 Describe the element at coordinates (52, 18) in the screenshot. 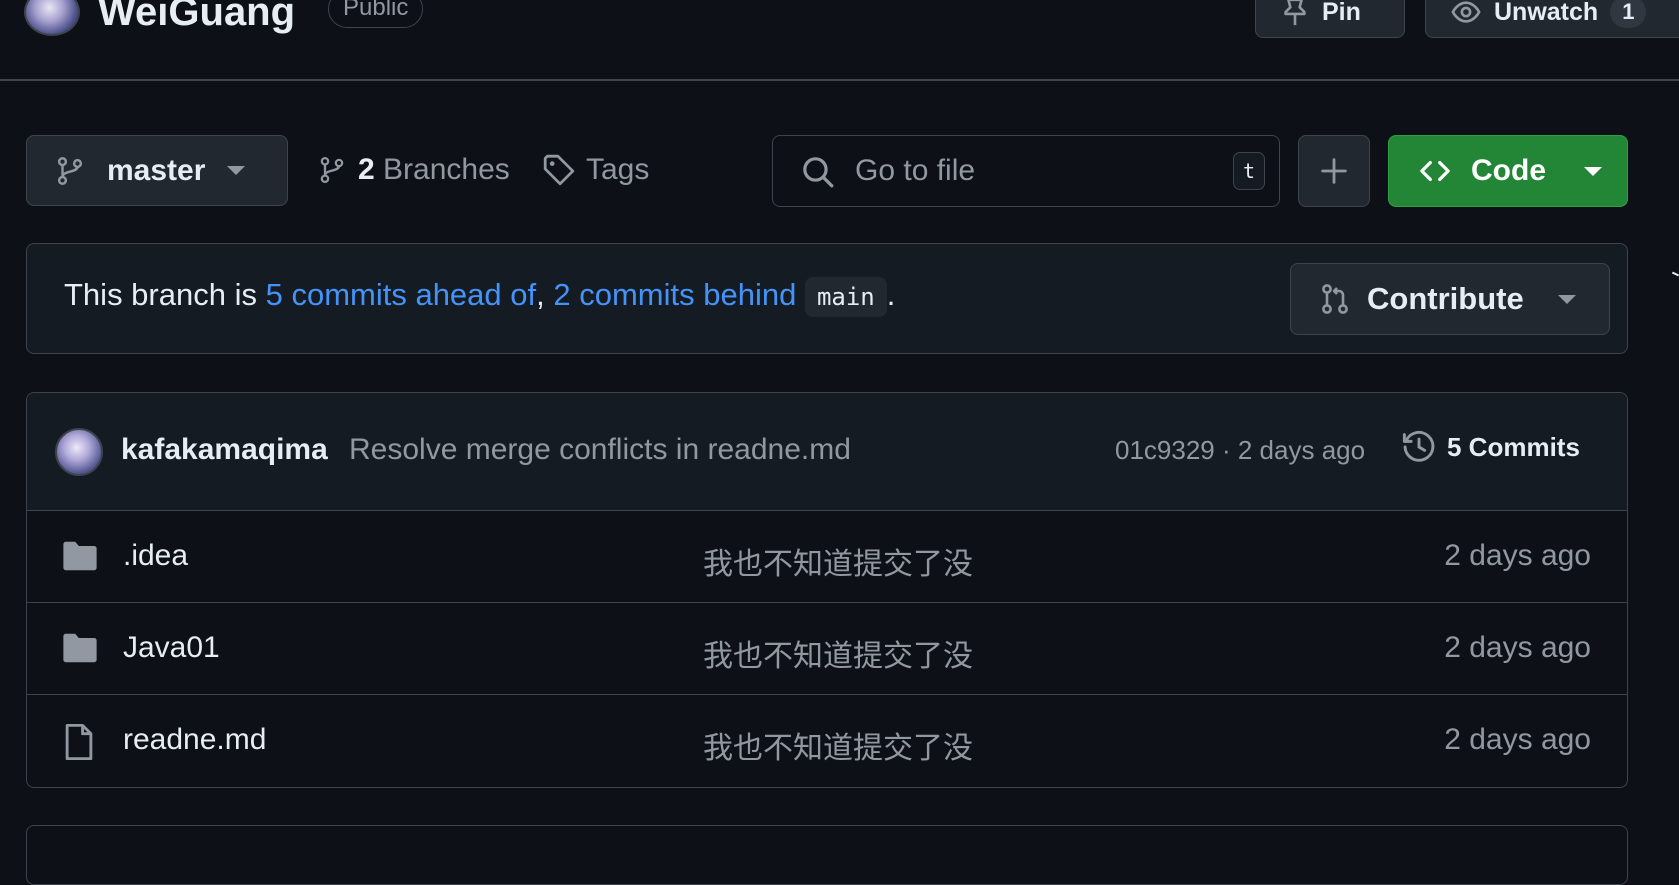

I see `owner-avatar` at that location.